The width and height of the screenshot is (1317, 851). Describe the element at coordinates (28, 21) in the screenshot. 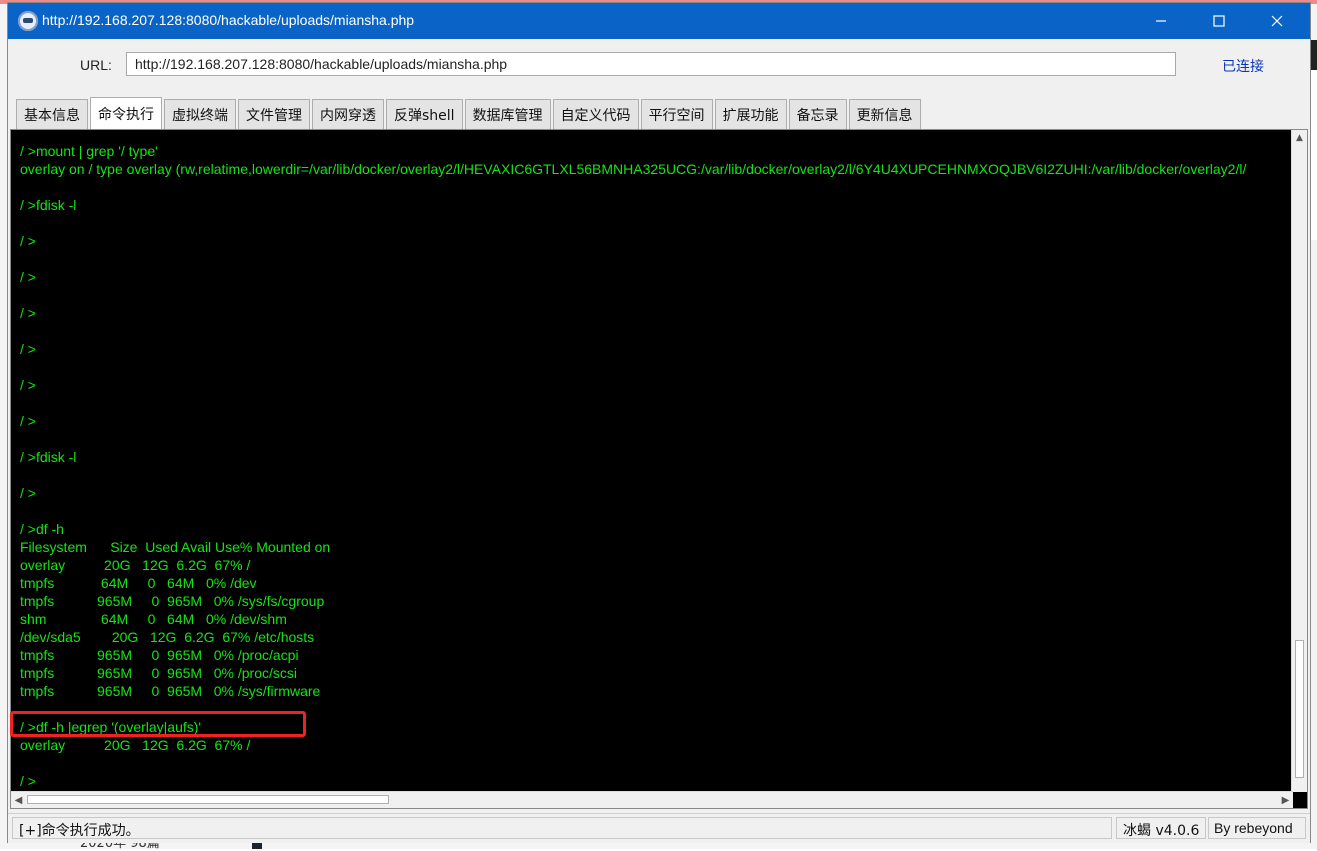

I see `app-icon` at that location.